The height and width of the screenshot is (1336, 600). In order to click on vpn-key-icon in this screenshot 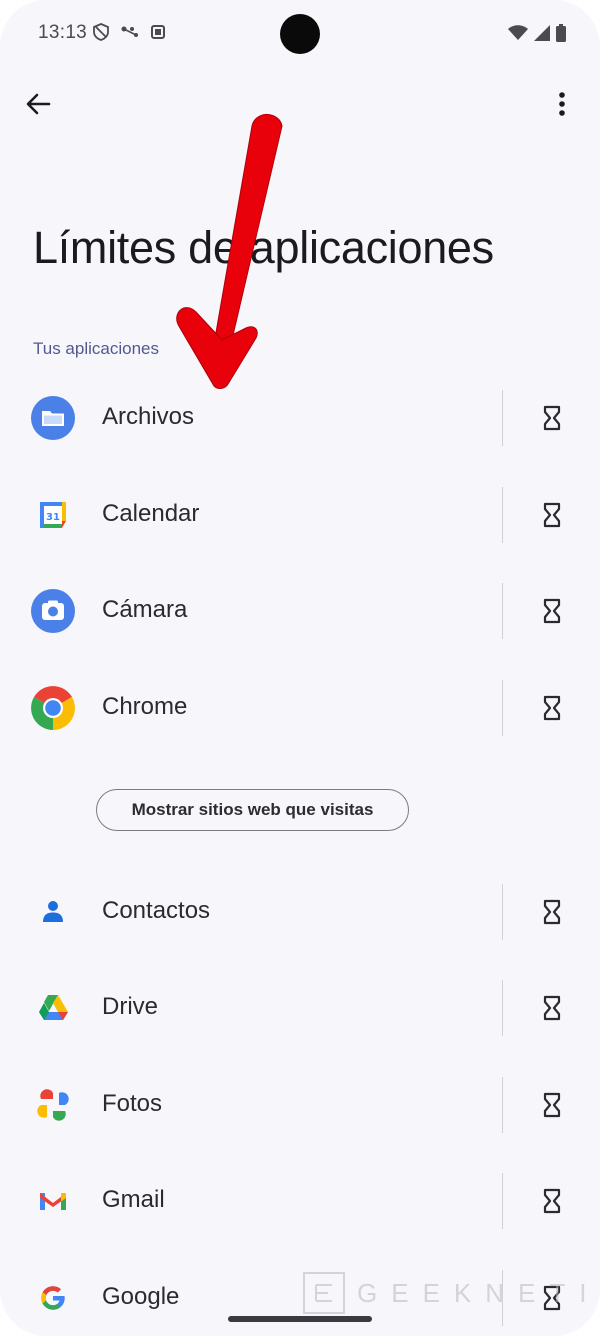, I will do `click(129, 31)`.